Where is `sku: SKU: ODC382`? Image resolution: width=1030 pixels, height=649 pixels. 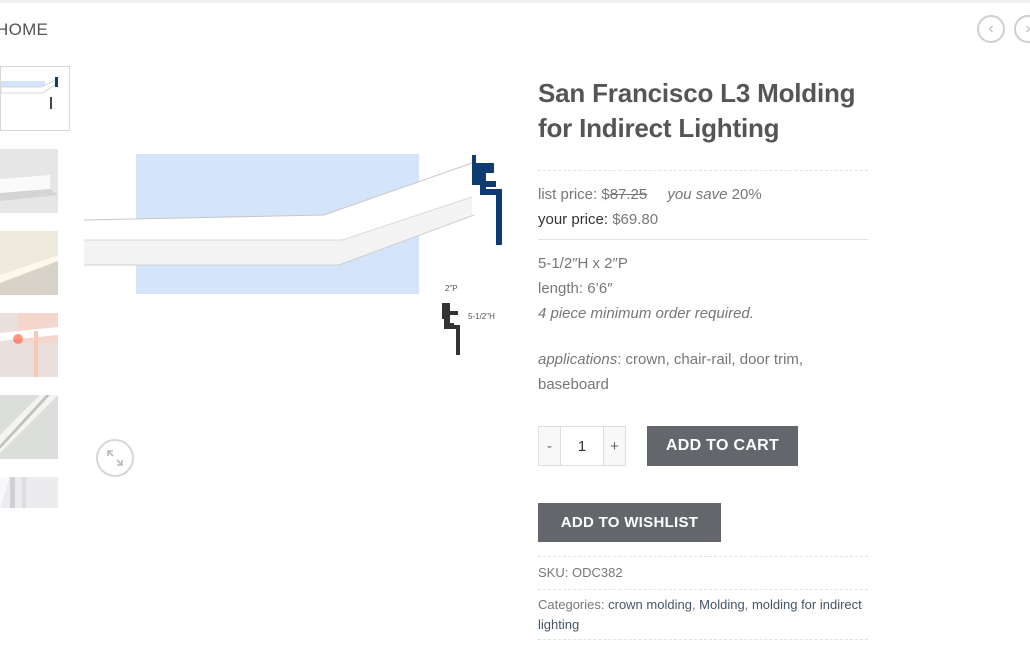 sku: SKU: ODC382 is located at coordinates (580, 573).